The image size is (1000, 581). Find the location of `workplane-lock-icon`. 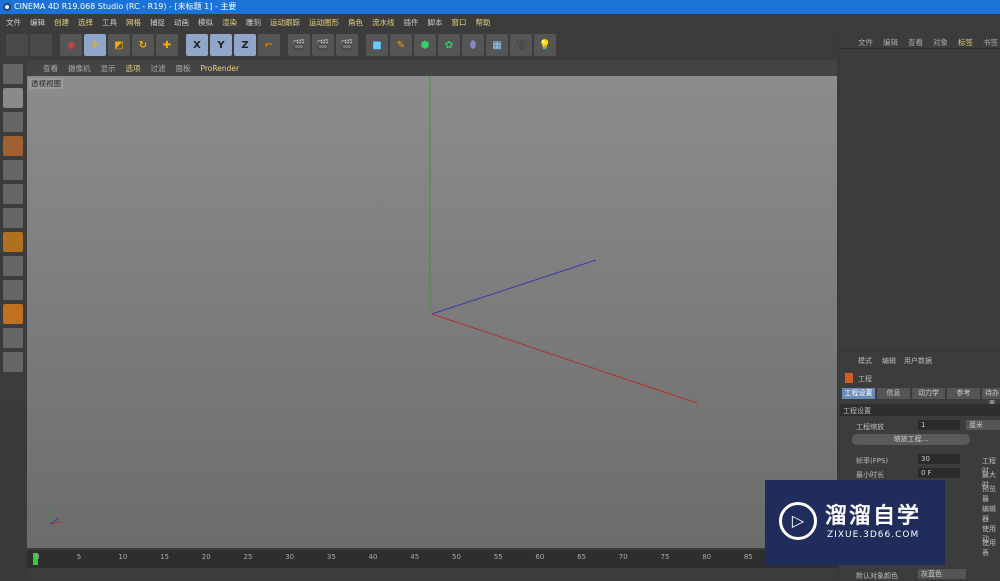

workplane-lock-icon is located at coordinates (13, 338).